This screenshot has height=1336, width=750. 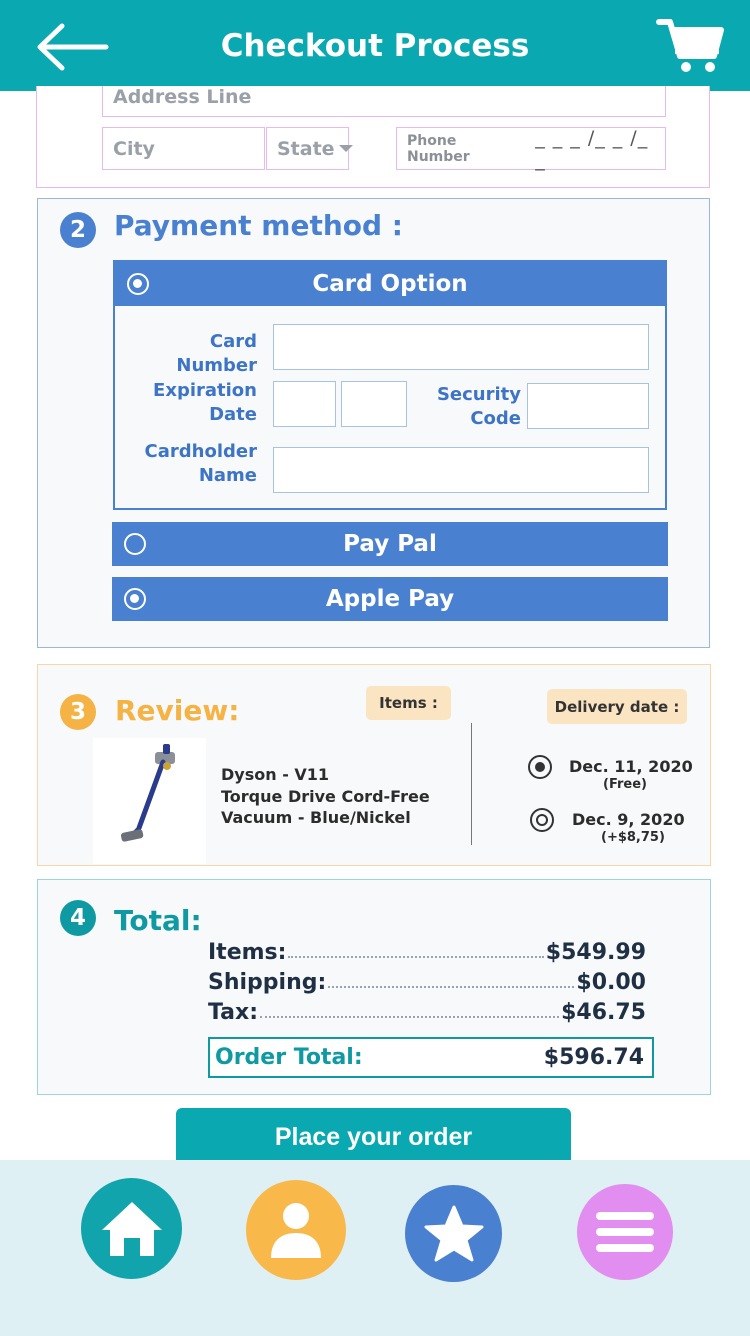 What do you see at coordinates (134, 148) in the screenshot?
I see `city-placeholder: City` at bounding box center [134, 148].